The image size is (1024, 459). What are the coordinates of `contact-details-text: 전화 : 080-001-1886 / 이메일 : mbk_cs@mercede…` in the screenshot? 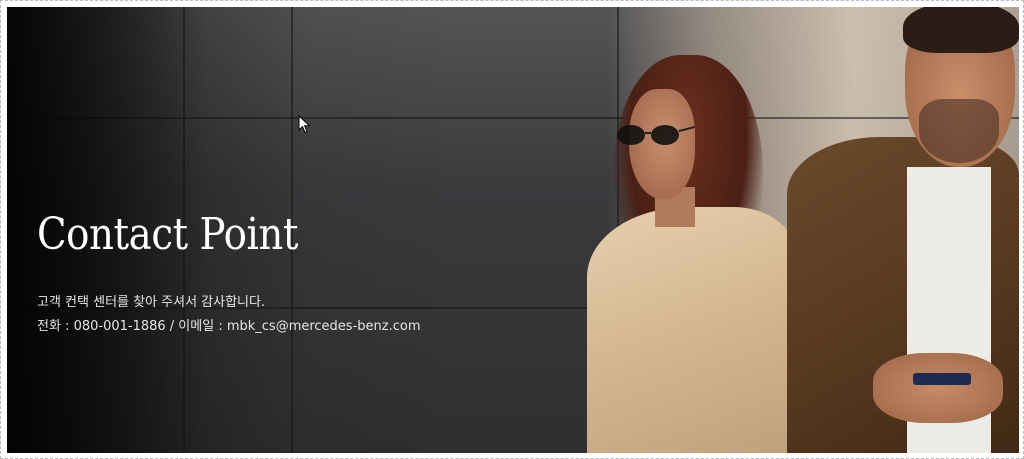 It's located at (229, 326).